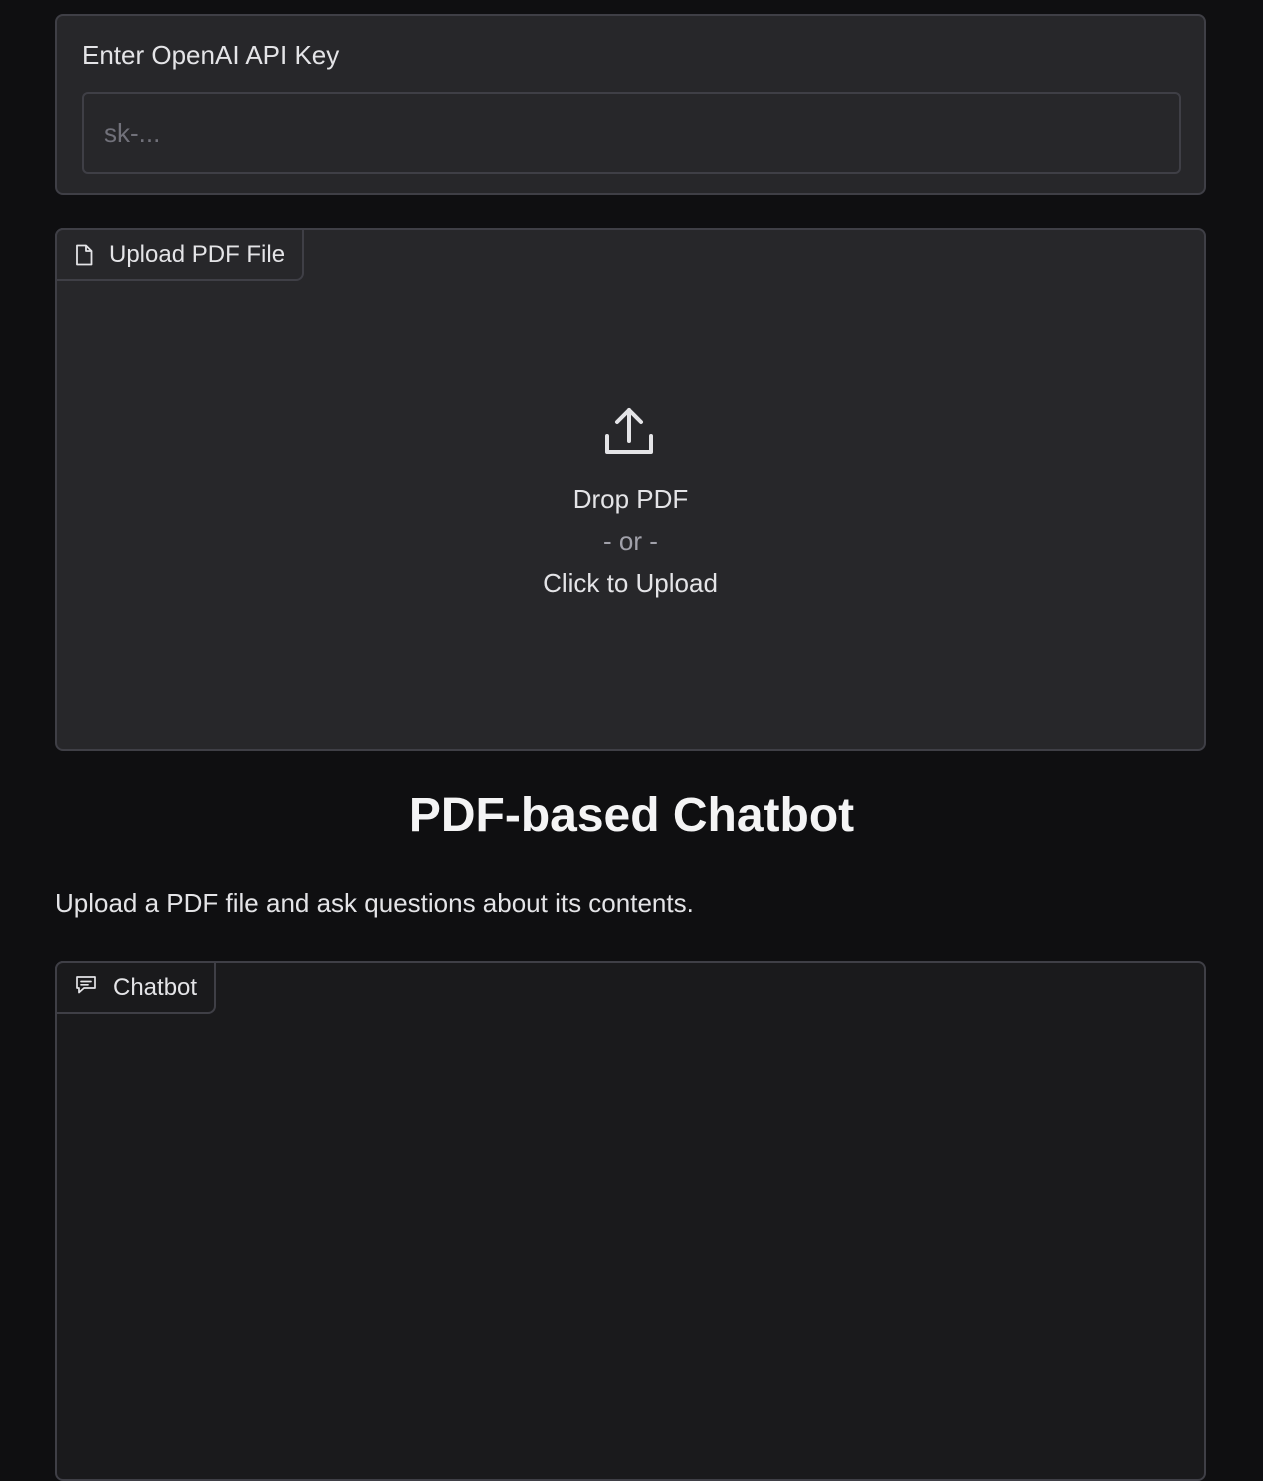 Image resolution: width=1263 pixels, height=1481 pixels. What do you see at coordinates (84, 255) in the screenshot?
I see `file-icon` at bounding box center [84, 255].